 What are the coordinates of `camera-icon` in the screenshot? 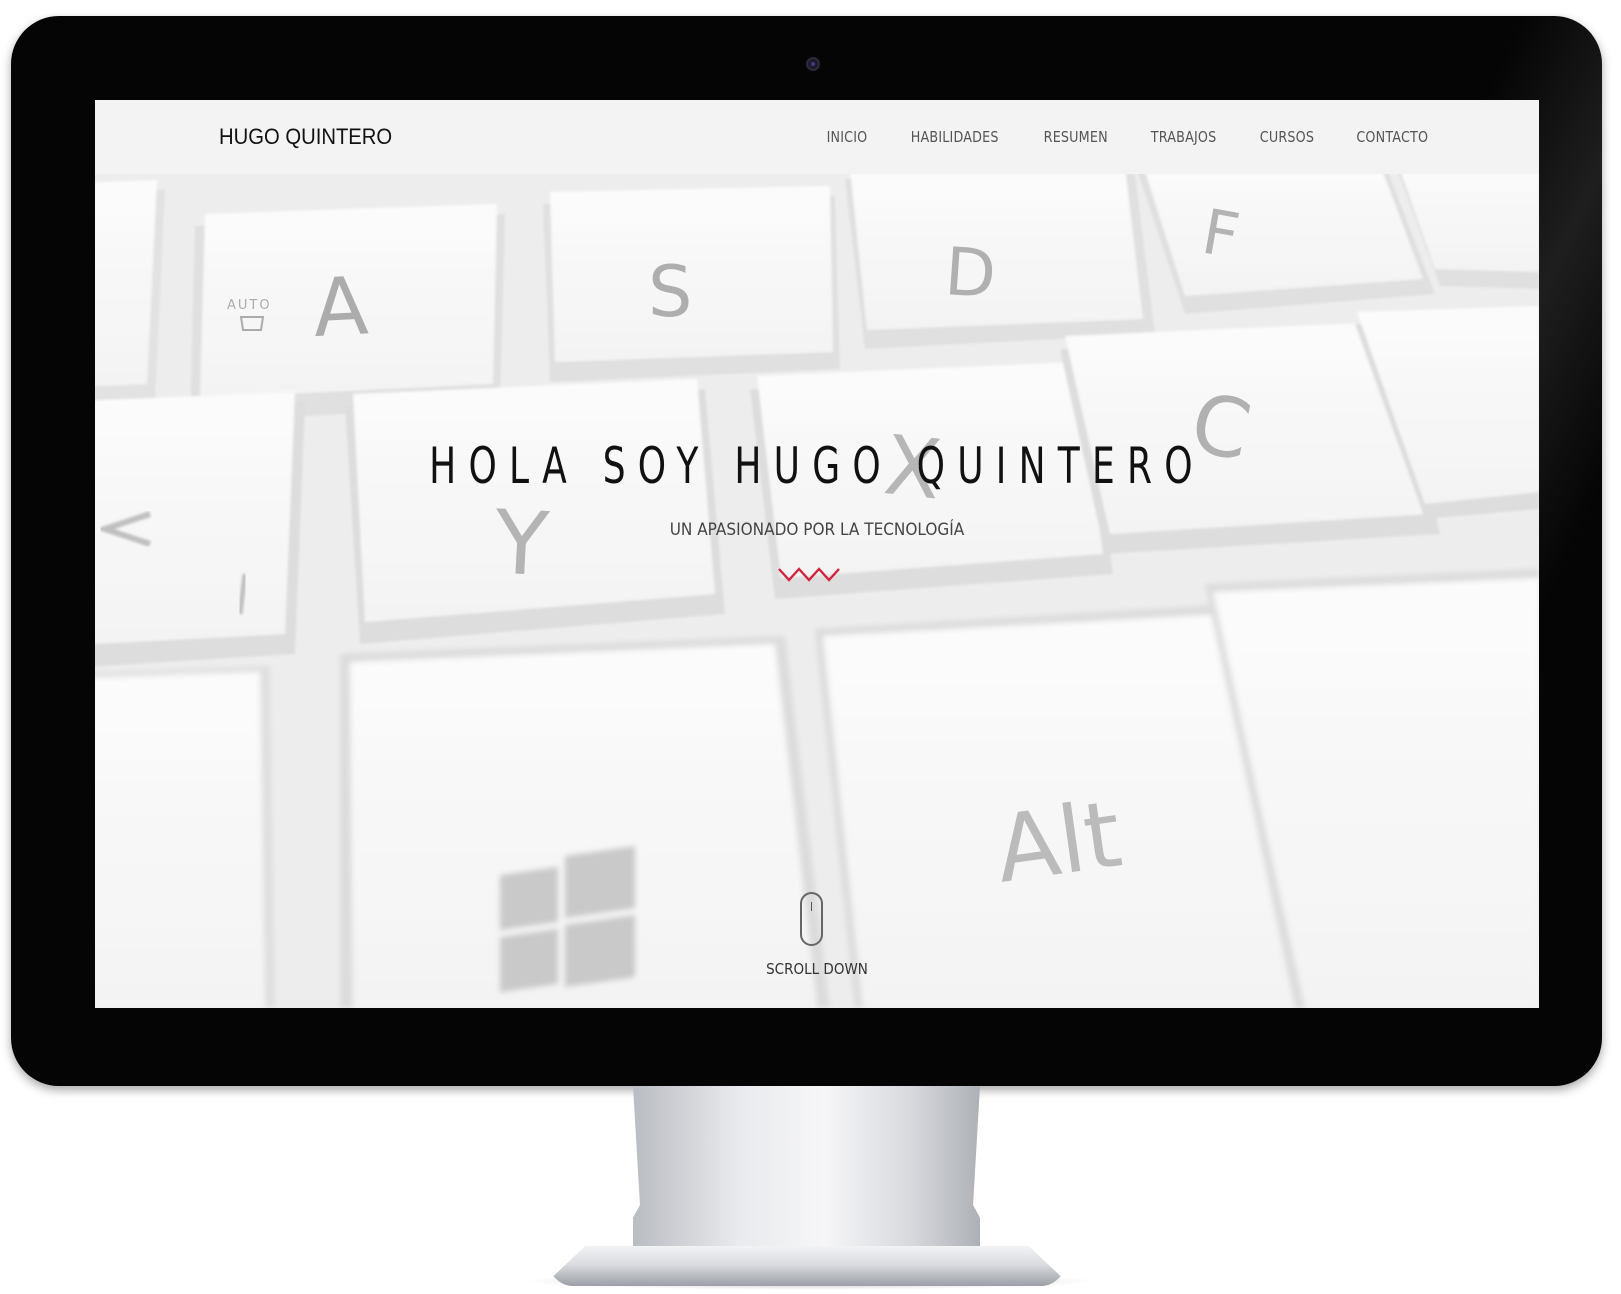 It's located at (813, 64).